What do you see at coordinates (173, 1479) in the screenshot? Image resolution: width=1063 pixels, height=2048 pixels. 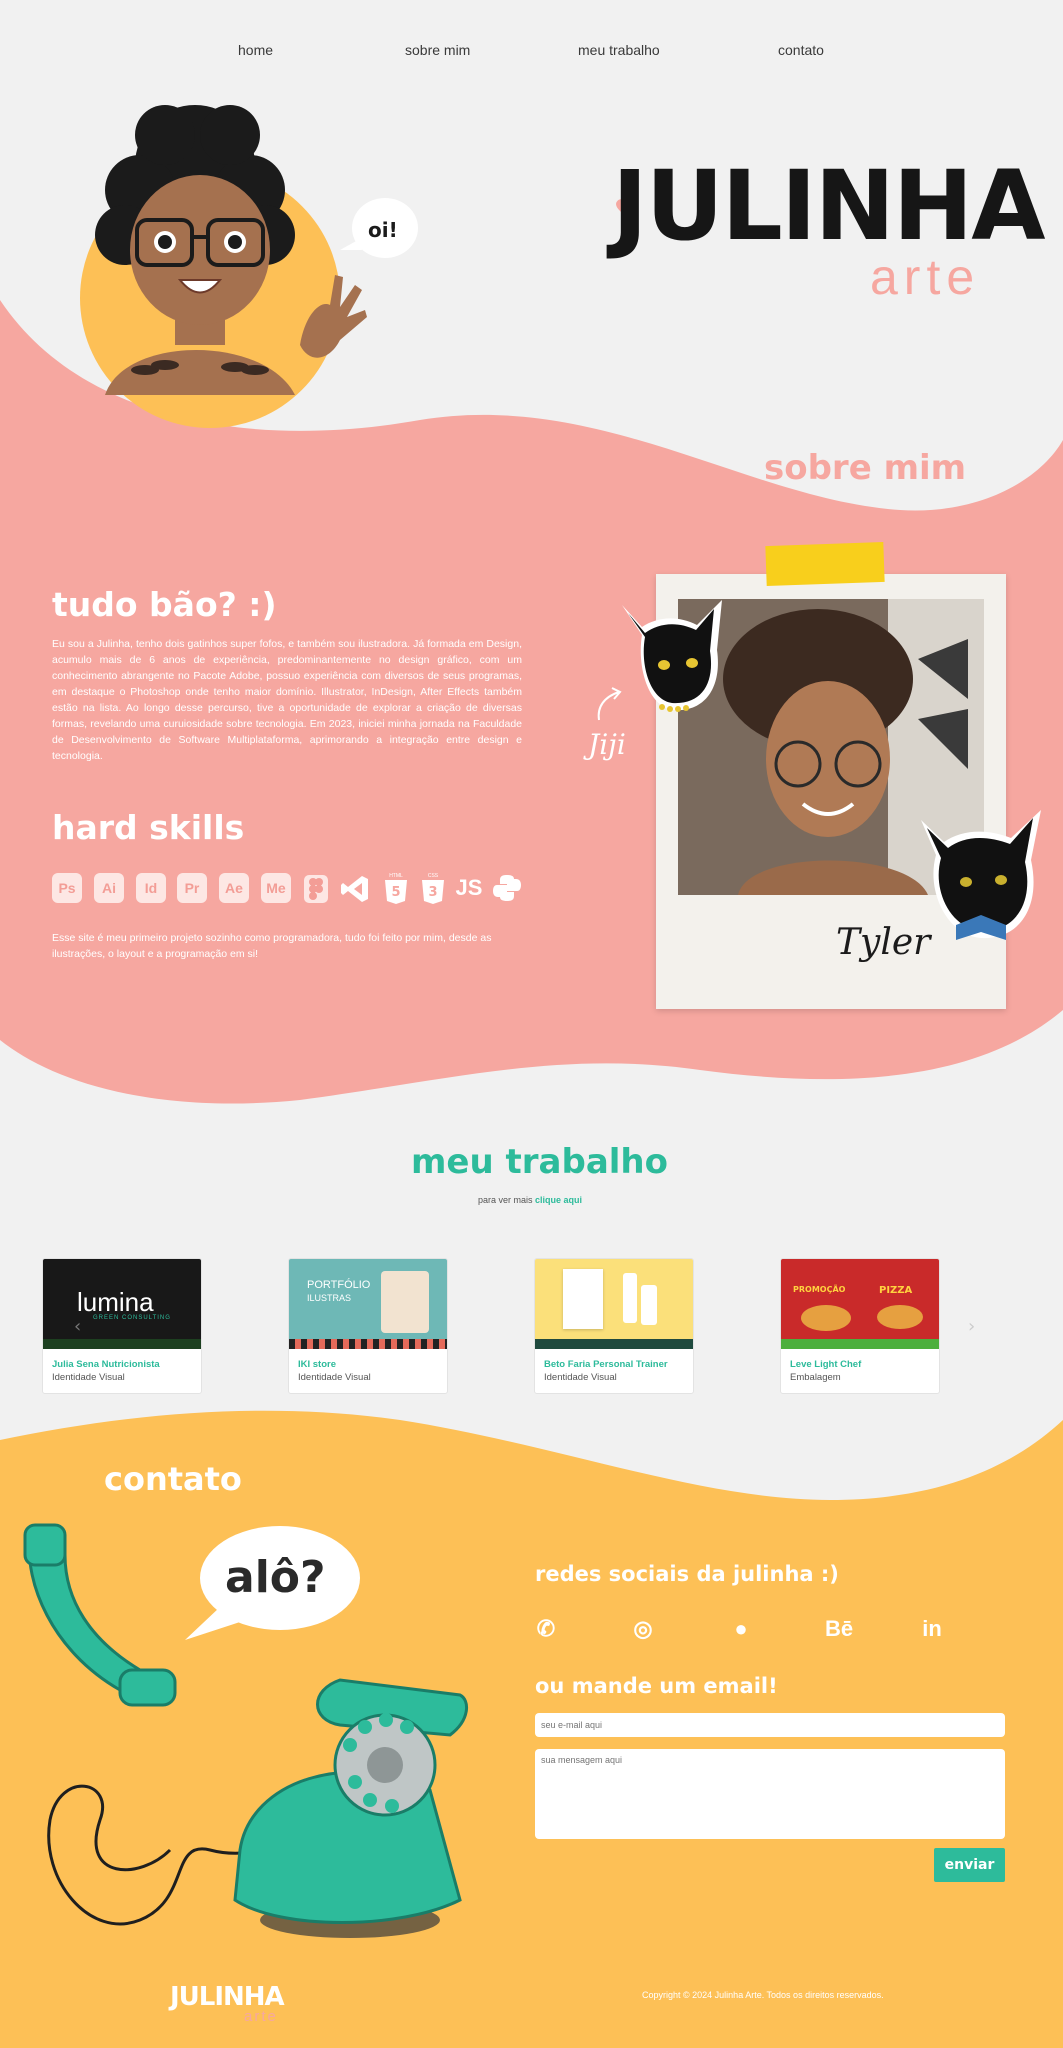 I see `contact-title: contato` at bounding box center [173, 1479].